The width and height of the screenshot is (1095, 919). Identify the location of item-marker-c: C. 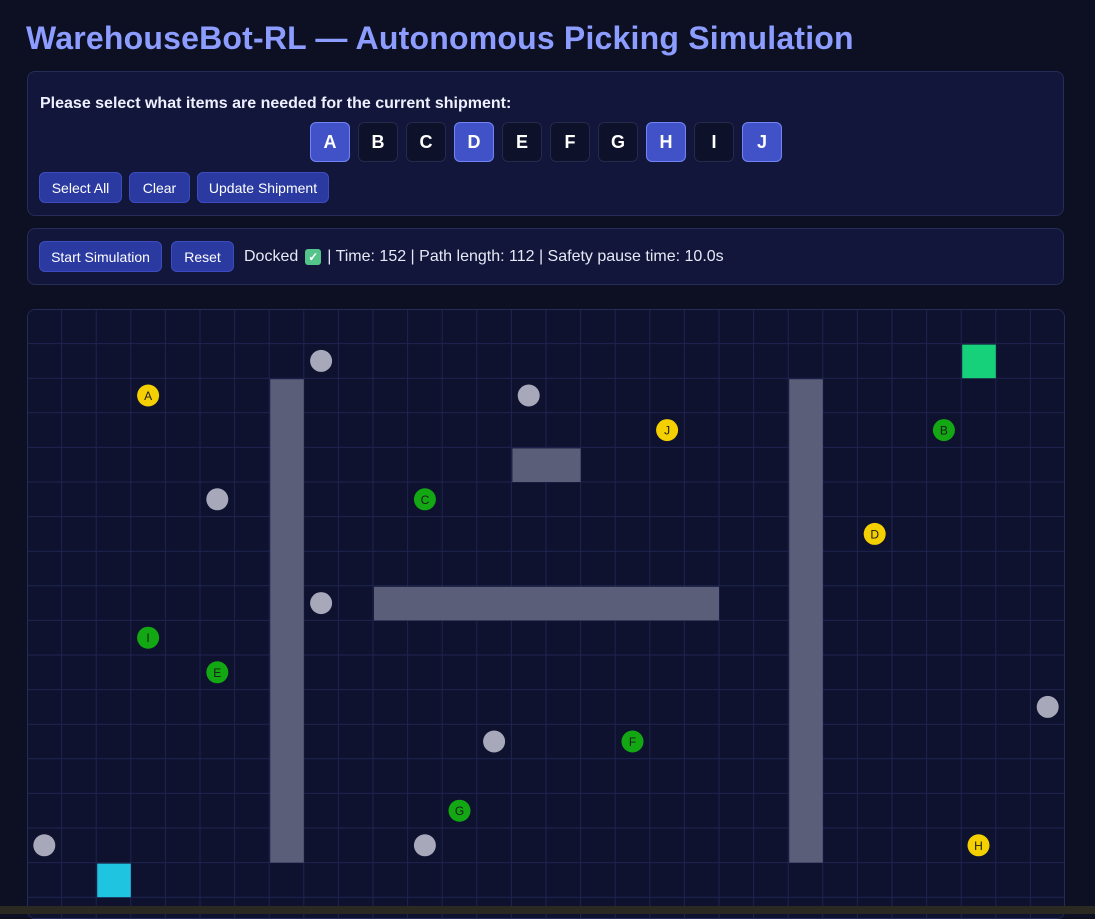
(424, 499).